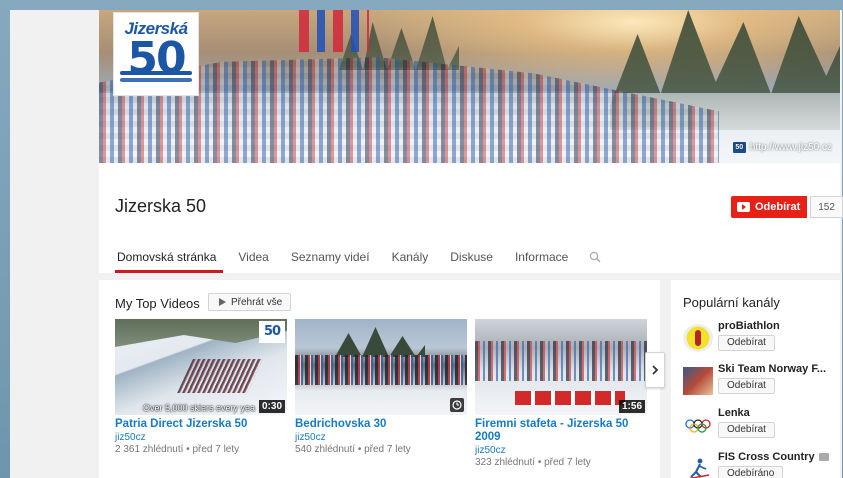 This screenshot has width=843, height=478. What do you see at coordinates (201, 424) in the screenshot?
I see `video-title: Patria Direct Jizerska 50` at bounding box center [201, 424].